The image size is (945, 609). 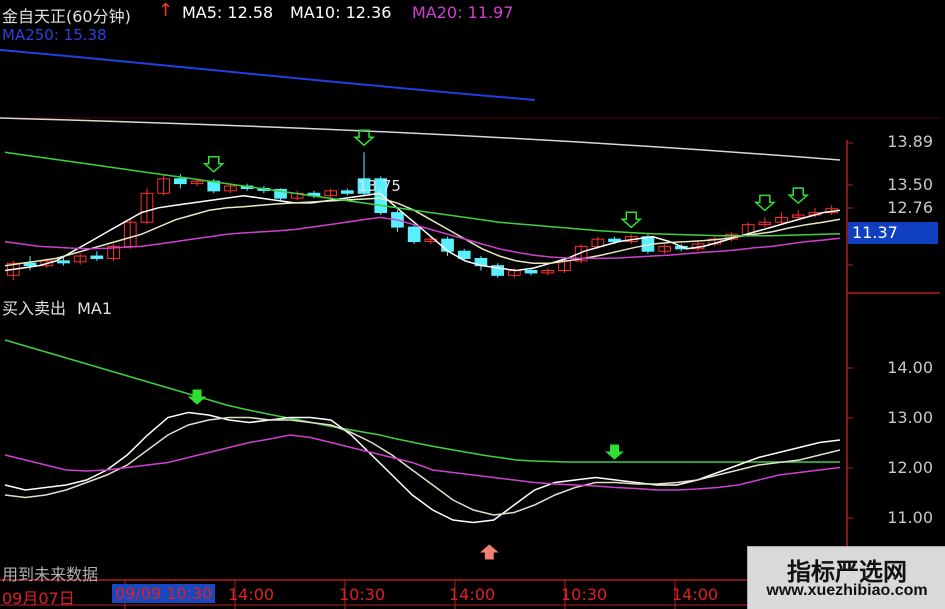 What do you see at coordinates (695, 594) in the screenshot?
I see `time-label-6: 14:00` at bounding box center [695, 594].